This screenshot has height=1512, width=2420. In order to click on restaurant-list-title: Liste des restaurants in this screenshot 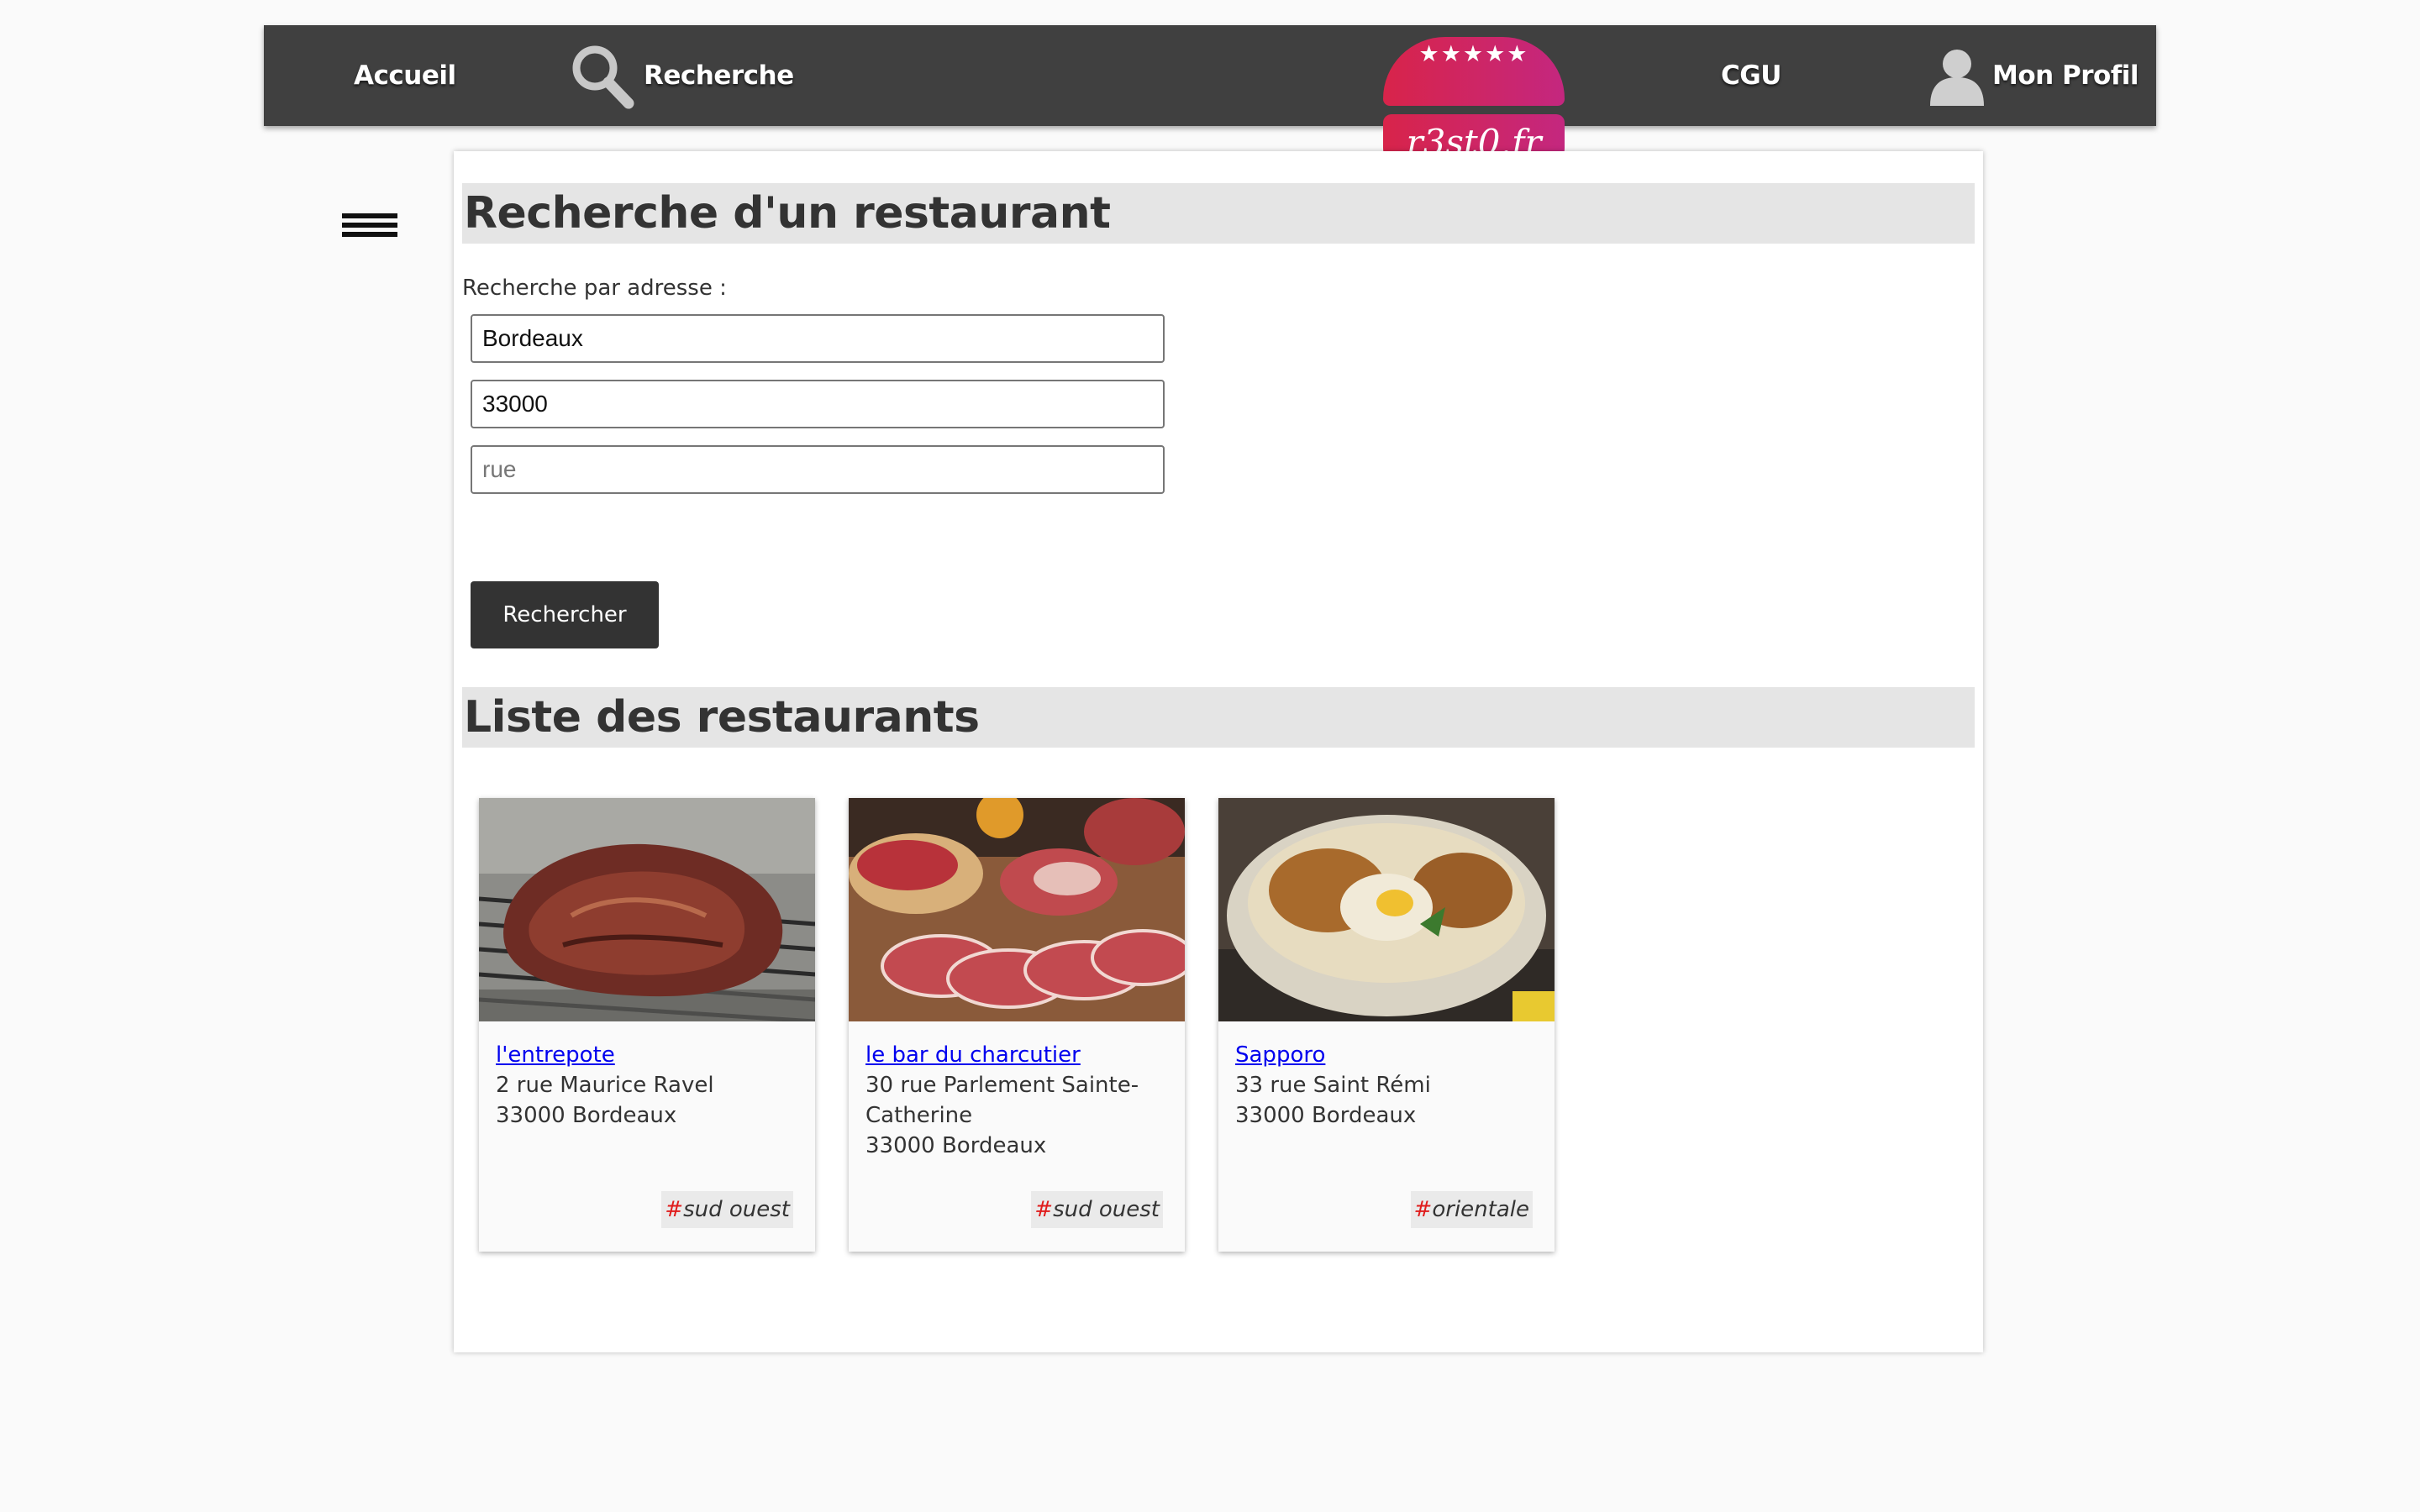, I will do `click(1218, 717)`.